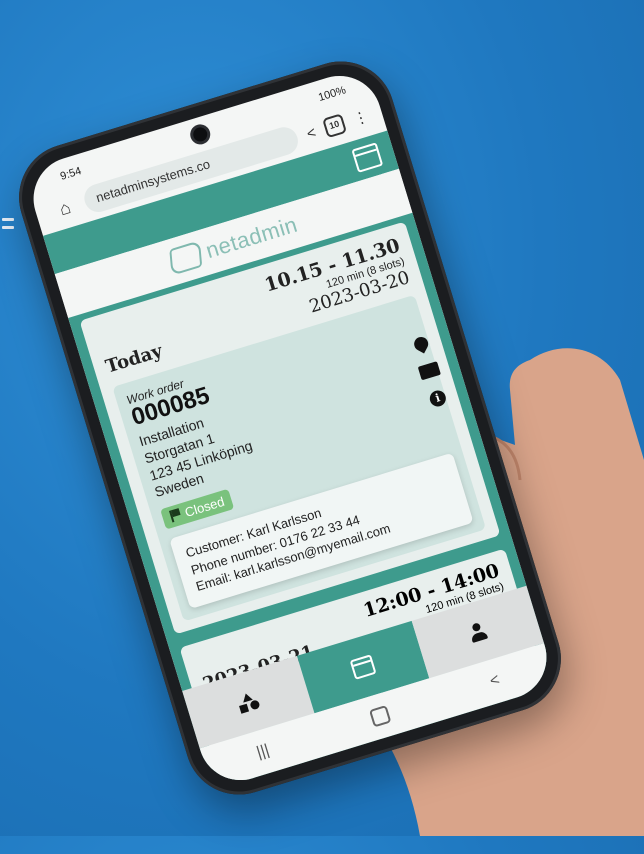 This screenshot has height=854, width=644. Describe the element at coordinates (360, 118) in the screenshot. I see `more-menu-icon: ⋮` at that location.